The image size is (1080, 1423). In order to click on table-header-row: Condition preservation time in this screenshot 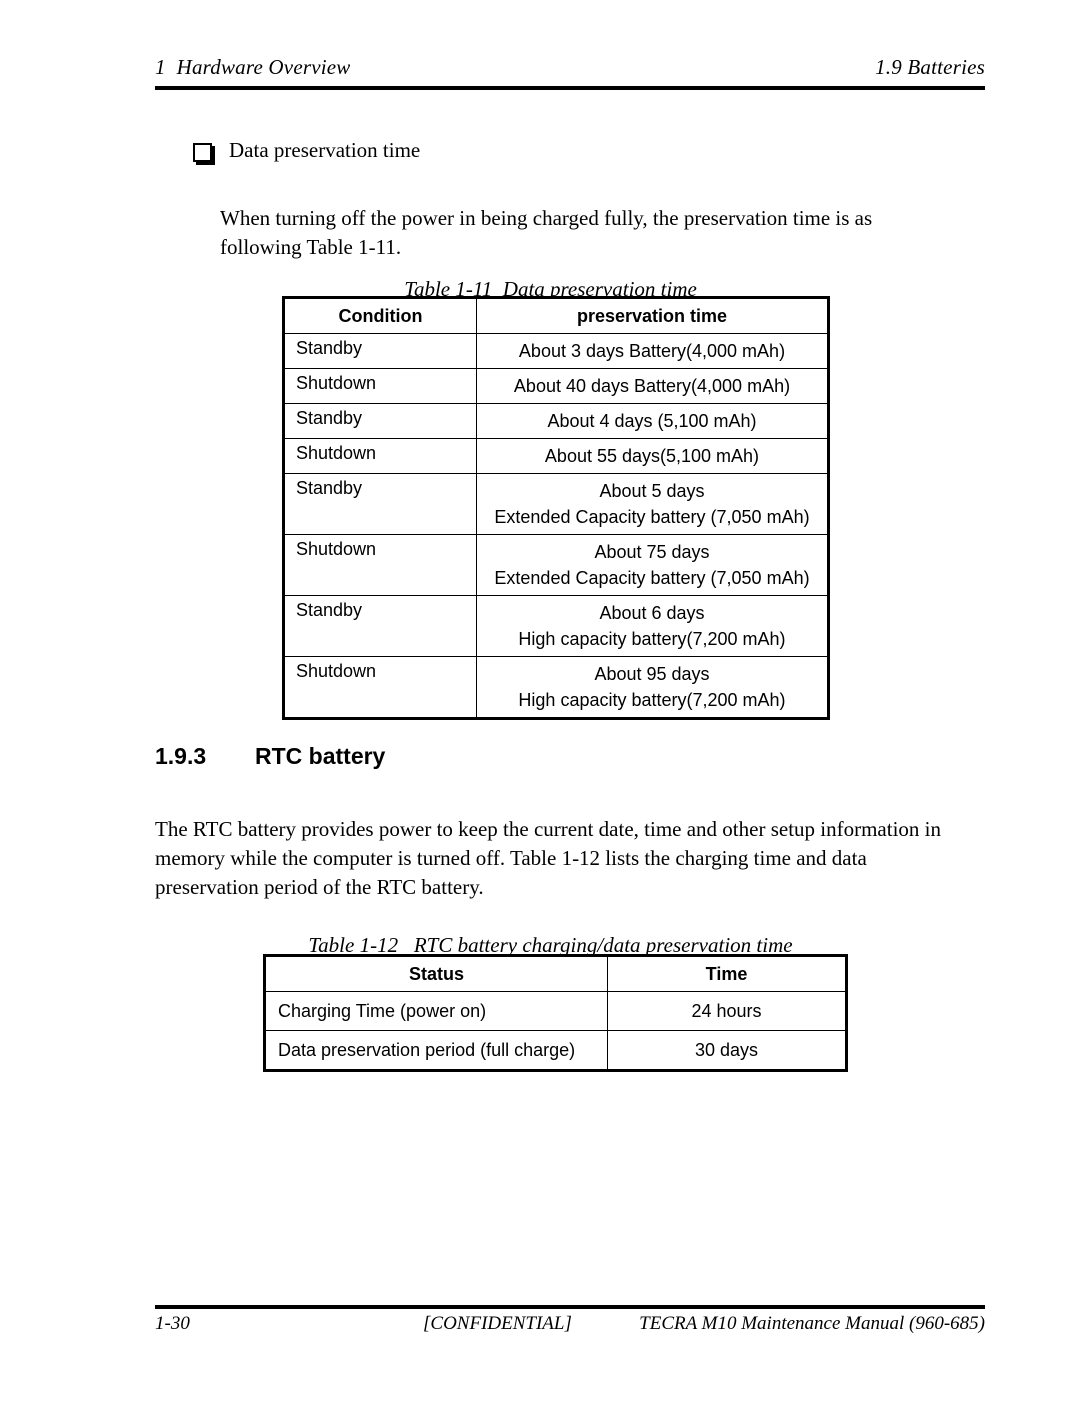, I will do `click(556, 316)`.